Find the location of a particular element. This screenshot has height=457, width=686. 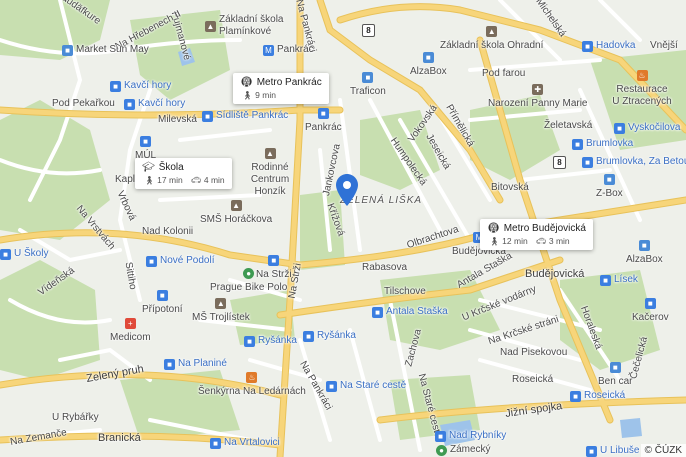

poi: ■ Kačerov is located at coordinates (650, 311).